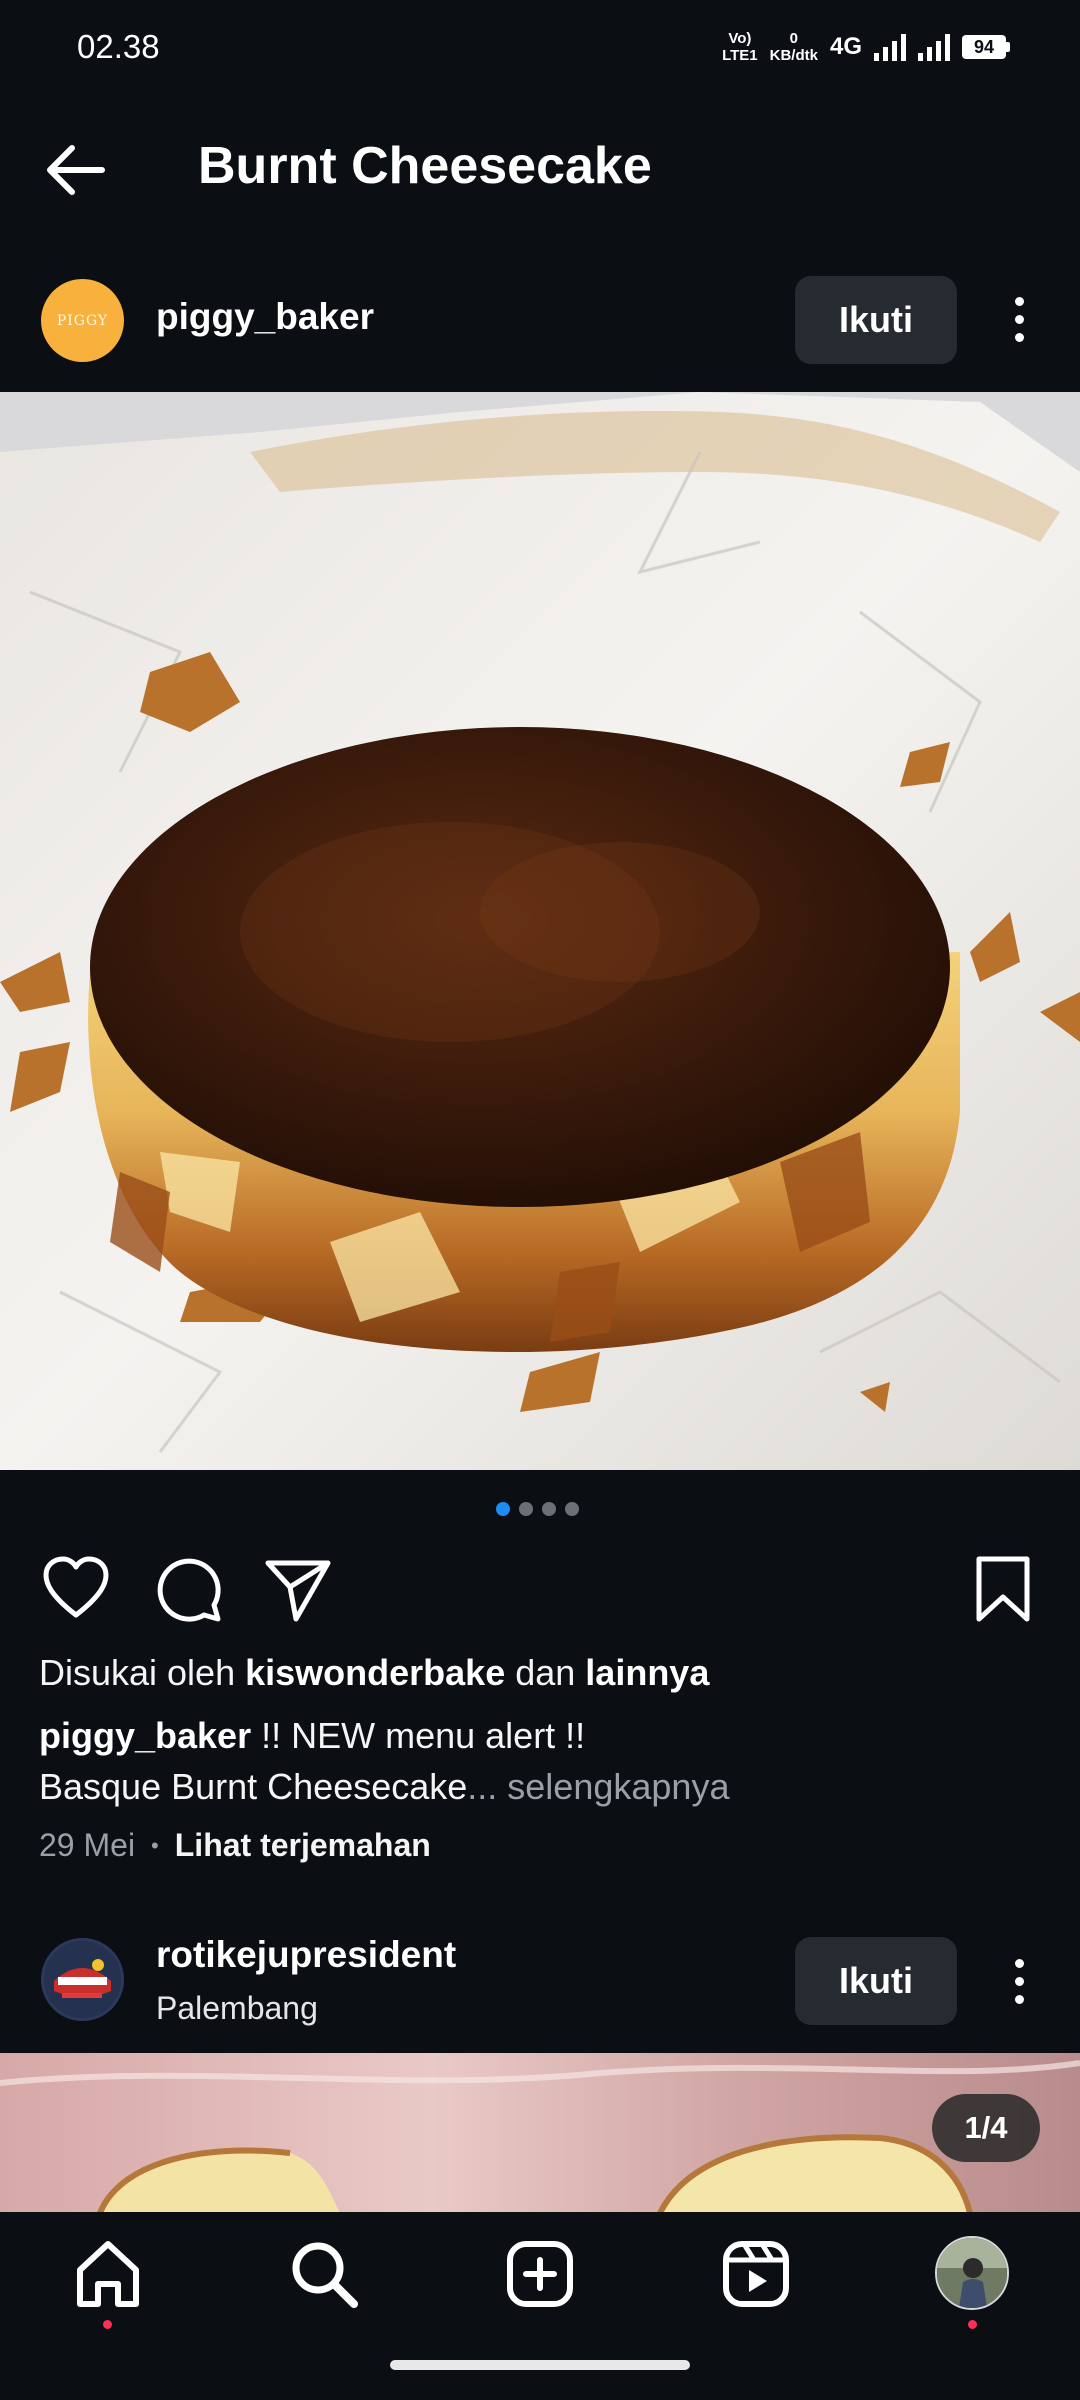 This screenshot has width=1080, height=2400. Describe the element at coordinates (188, 1589) in the screenshot. I see `comment-icon` at that location.